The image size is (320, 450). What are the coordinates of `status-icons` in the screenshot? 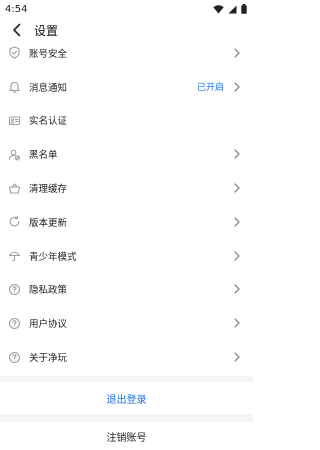 It's located at (230, 9).